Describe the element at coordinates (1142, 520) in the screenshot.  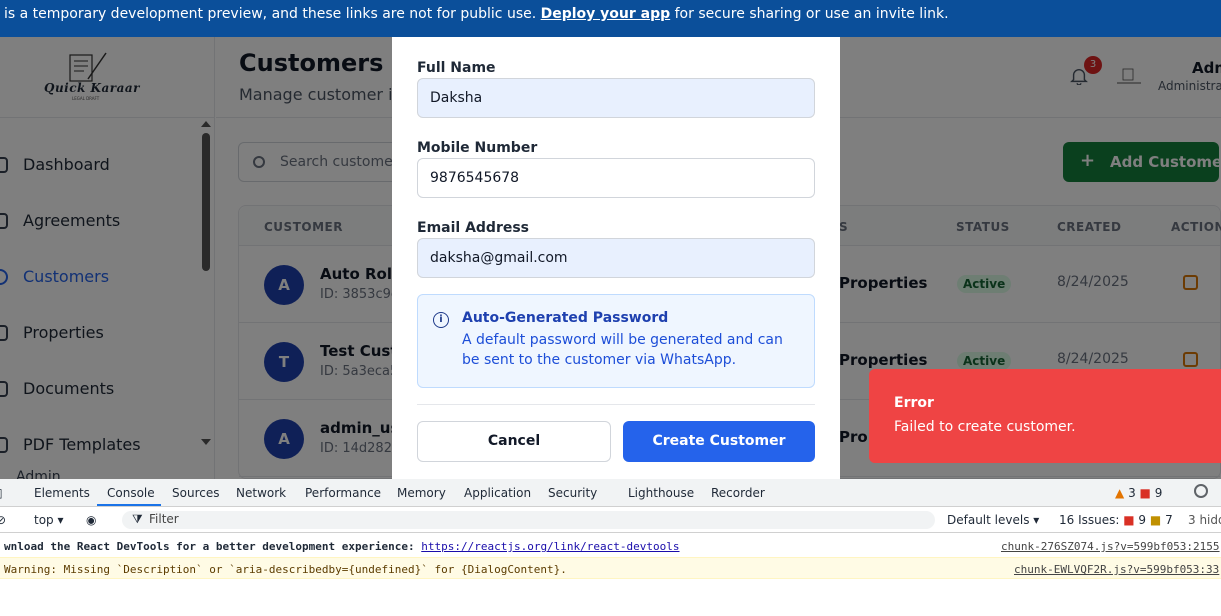
I see `issues-error-count: 9` at that location.